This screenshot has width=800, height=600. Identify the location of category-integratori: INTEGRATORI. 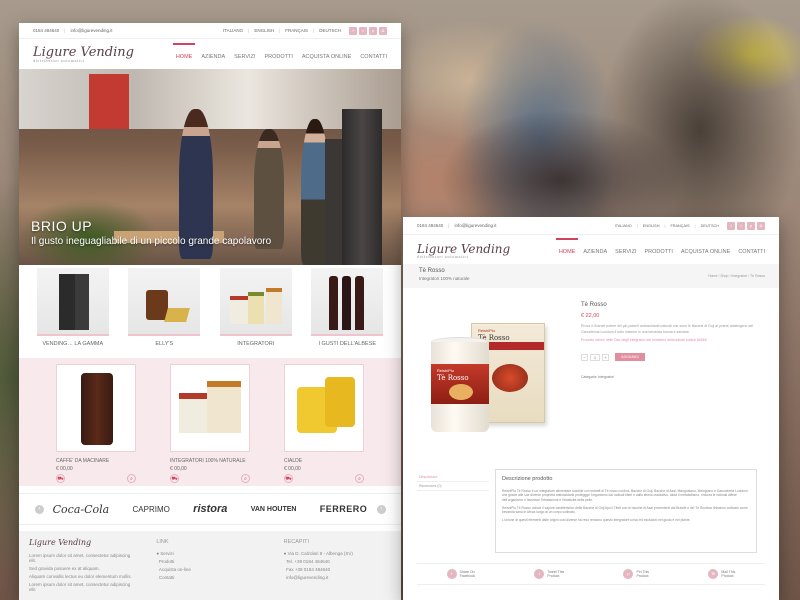
(255, 310).